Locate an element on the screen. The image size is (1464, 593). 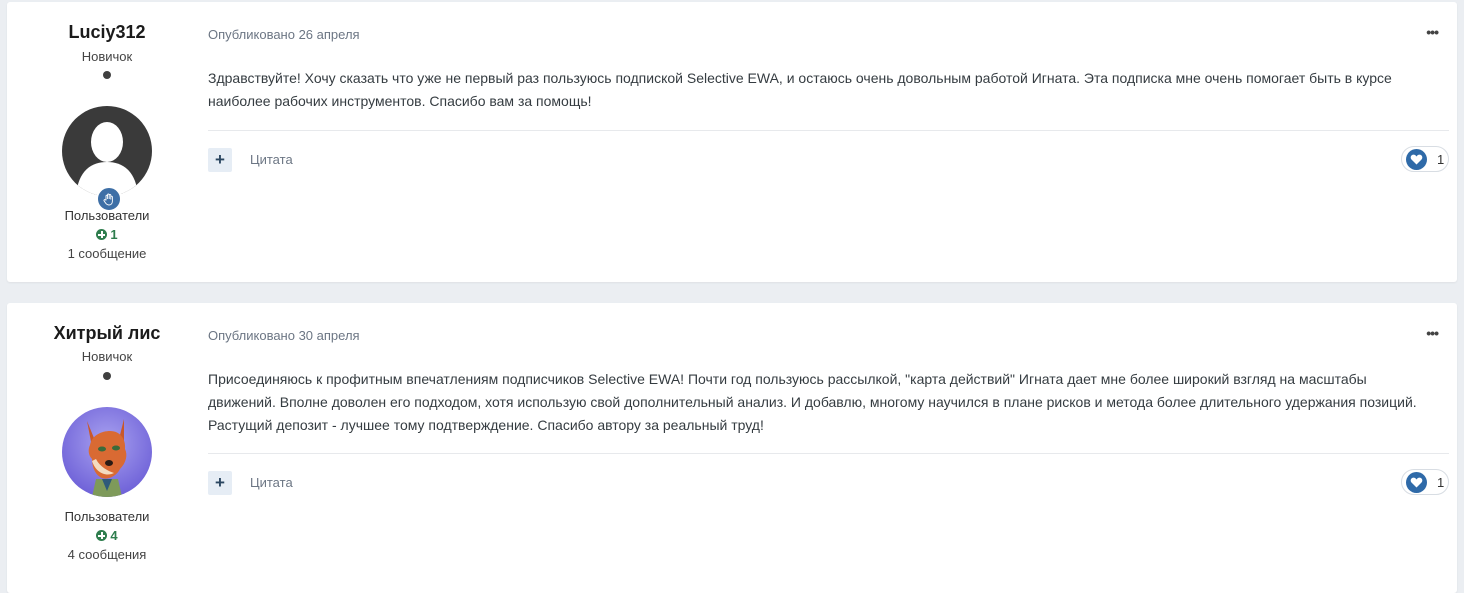
author-reputation: 4 is located at coordinates (107, 535).